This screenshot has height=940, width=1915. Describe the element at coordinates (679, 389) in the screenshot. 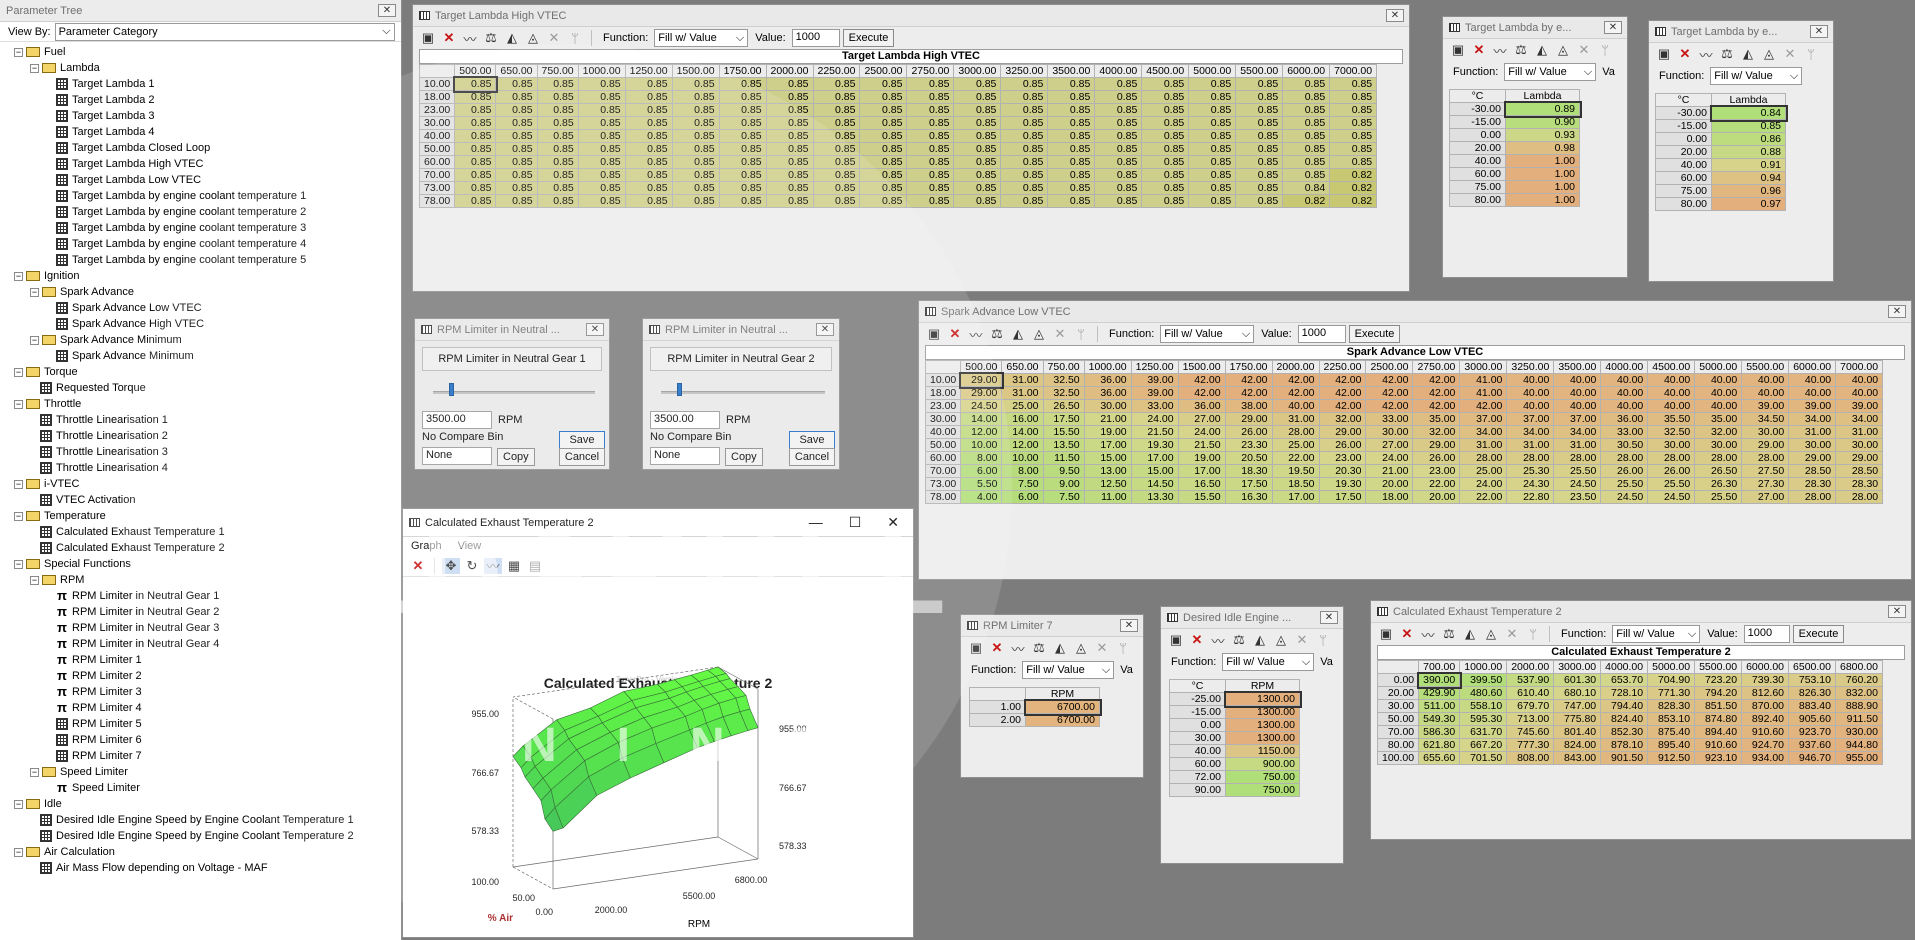

I see `slider-thumb` at that location.